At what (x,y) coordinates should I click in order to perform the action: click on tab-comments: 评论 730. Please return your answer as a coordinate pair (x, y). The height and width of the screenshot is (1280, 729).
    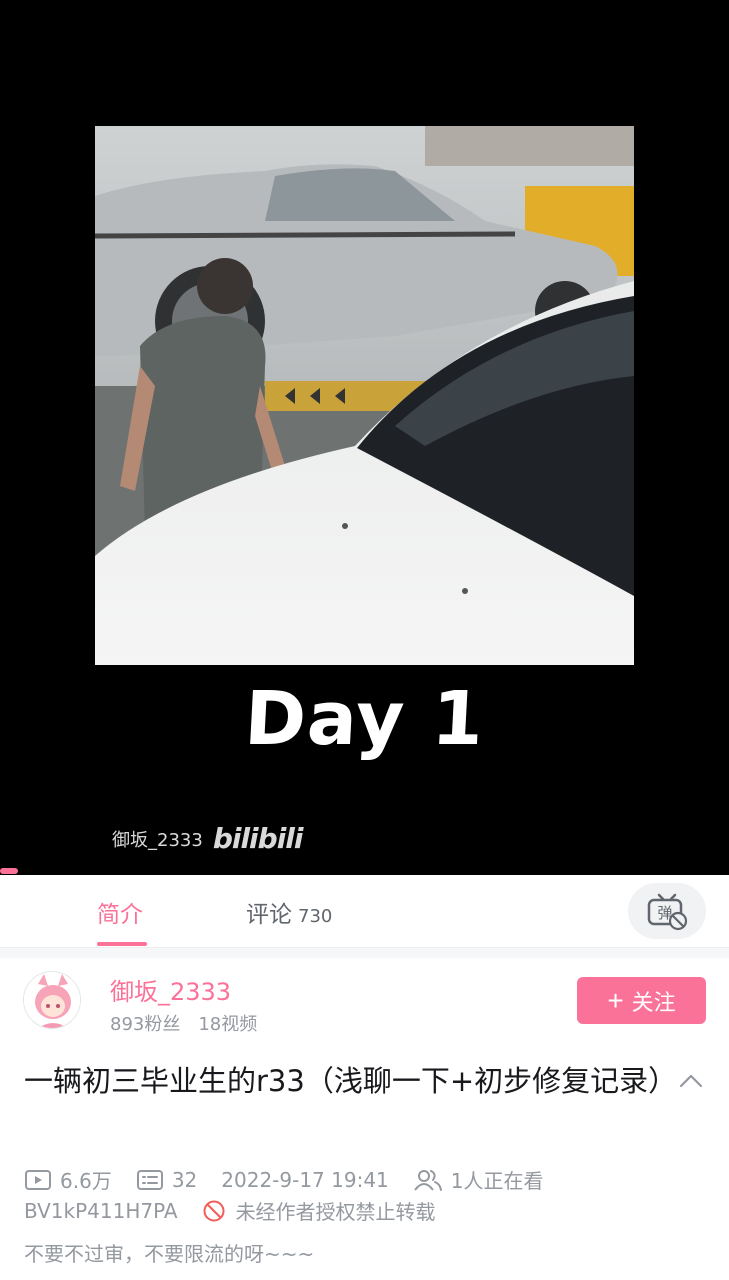
    Looking at the image, I should click on (289, 912).